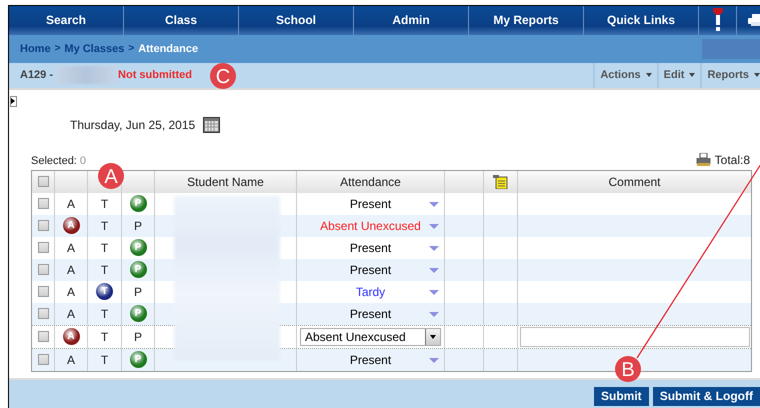 The width and height of the screenshot is (760, 408). What do you see at coordinates (628, 369) in the screenshot?
I see `callout-marker: B` at bounding box center [628, 369].